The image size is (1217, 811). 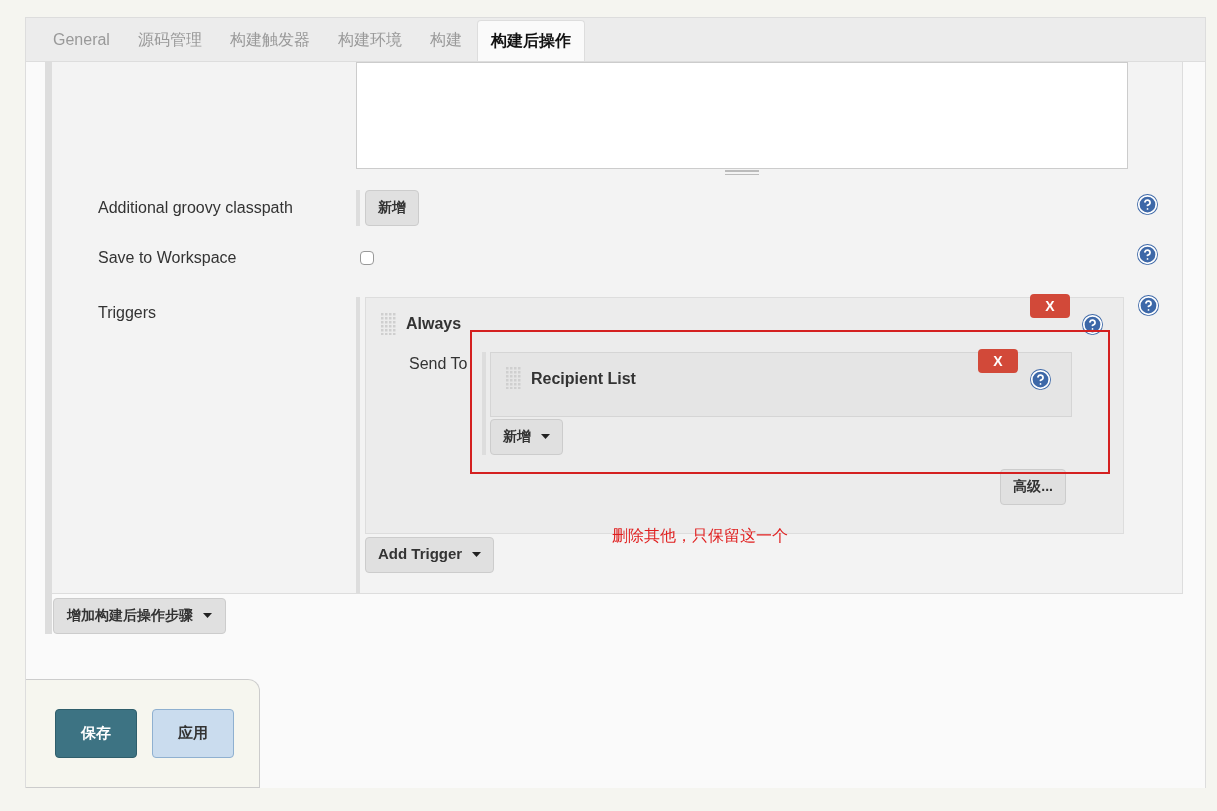 What do you see at coordinates (128, 312) in the screenshot?
I see `field-label: Triggers` at bounding box center [128, 312].